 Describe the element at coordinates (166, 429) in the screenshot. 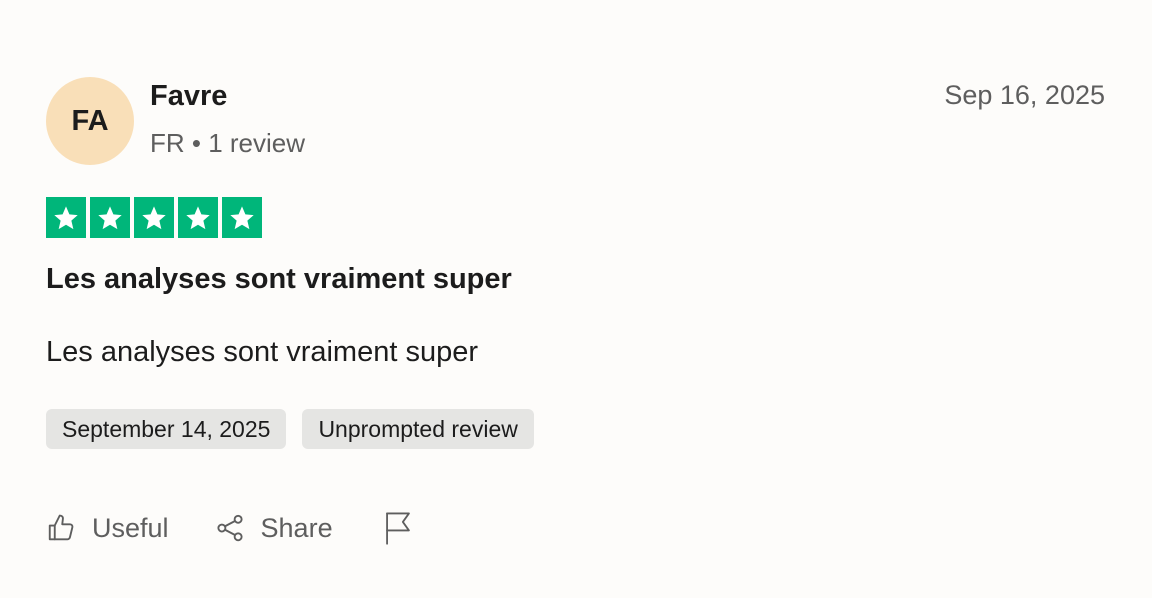

I see `experience-date-badge: September 14, 2025` at that location.